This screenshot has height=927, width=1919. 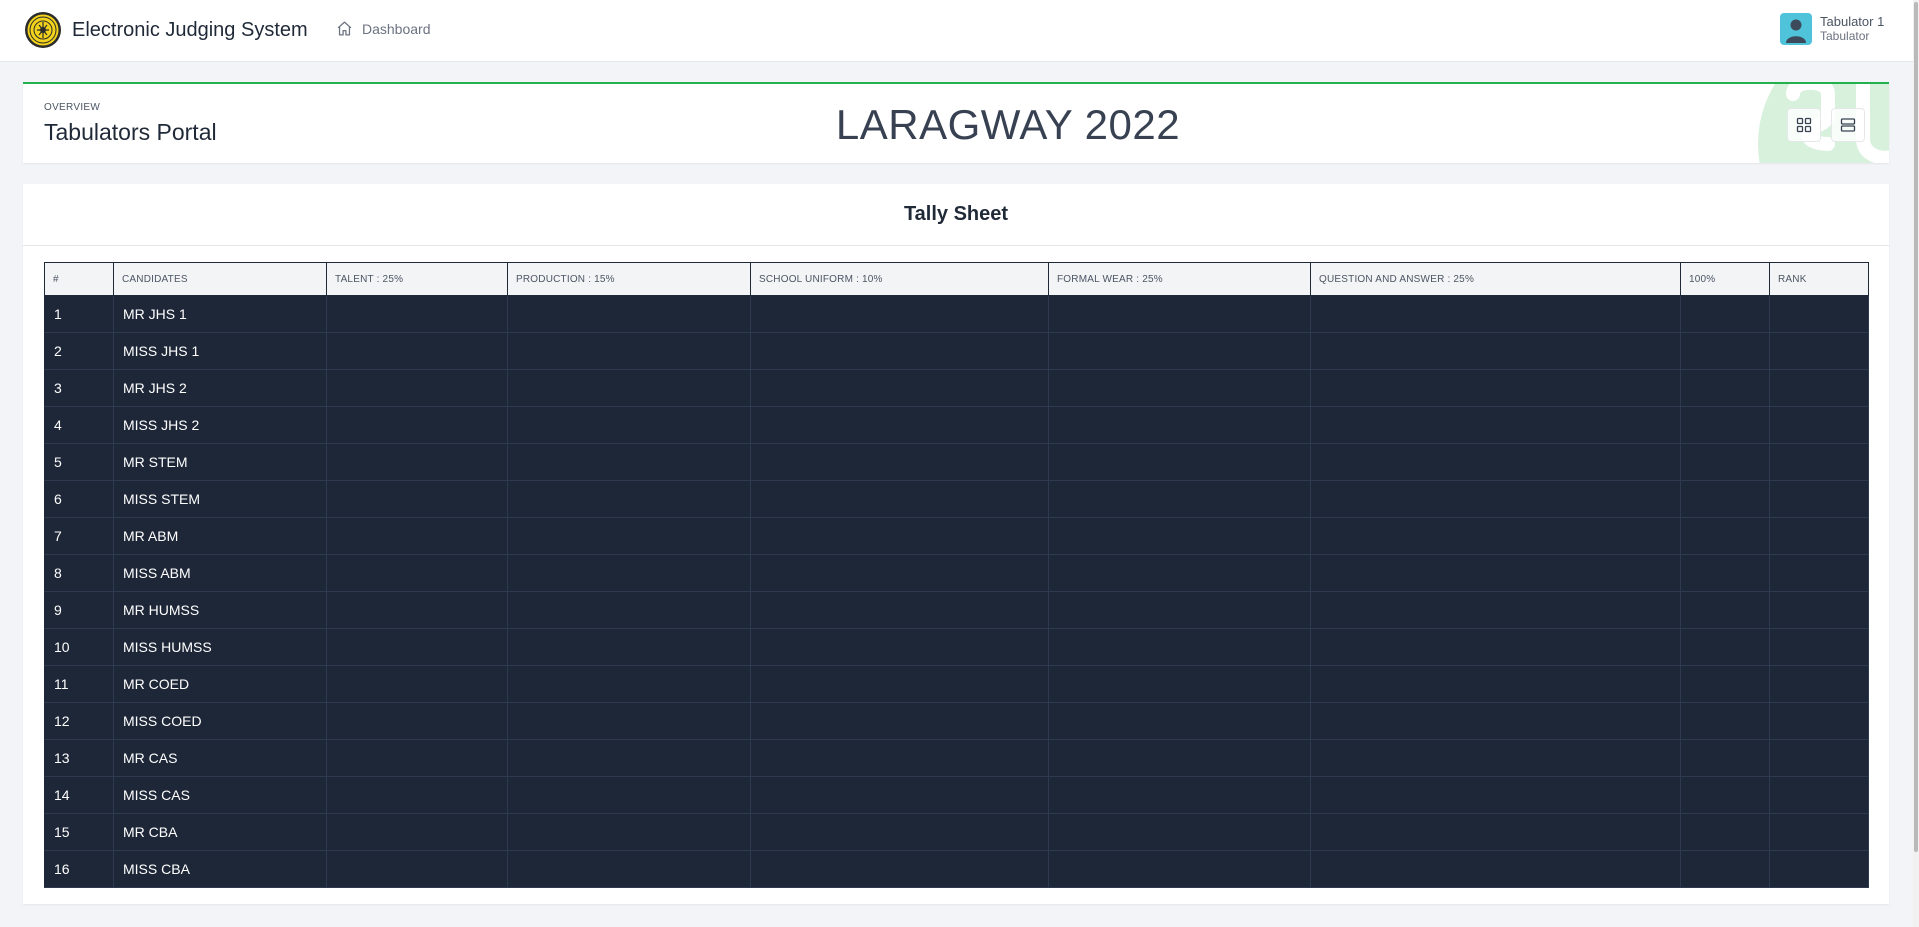 I want to click on page-scrollbar, so click(x=1916, y=463).